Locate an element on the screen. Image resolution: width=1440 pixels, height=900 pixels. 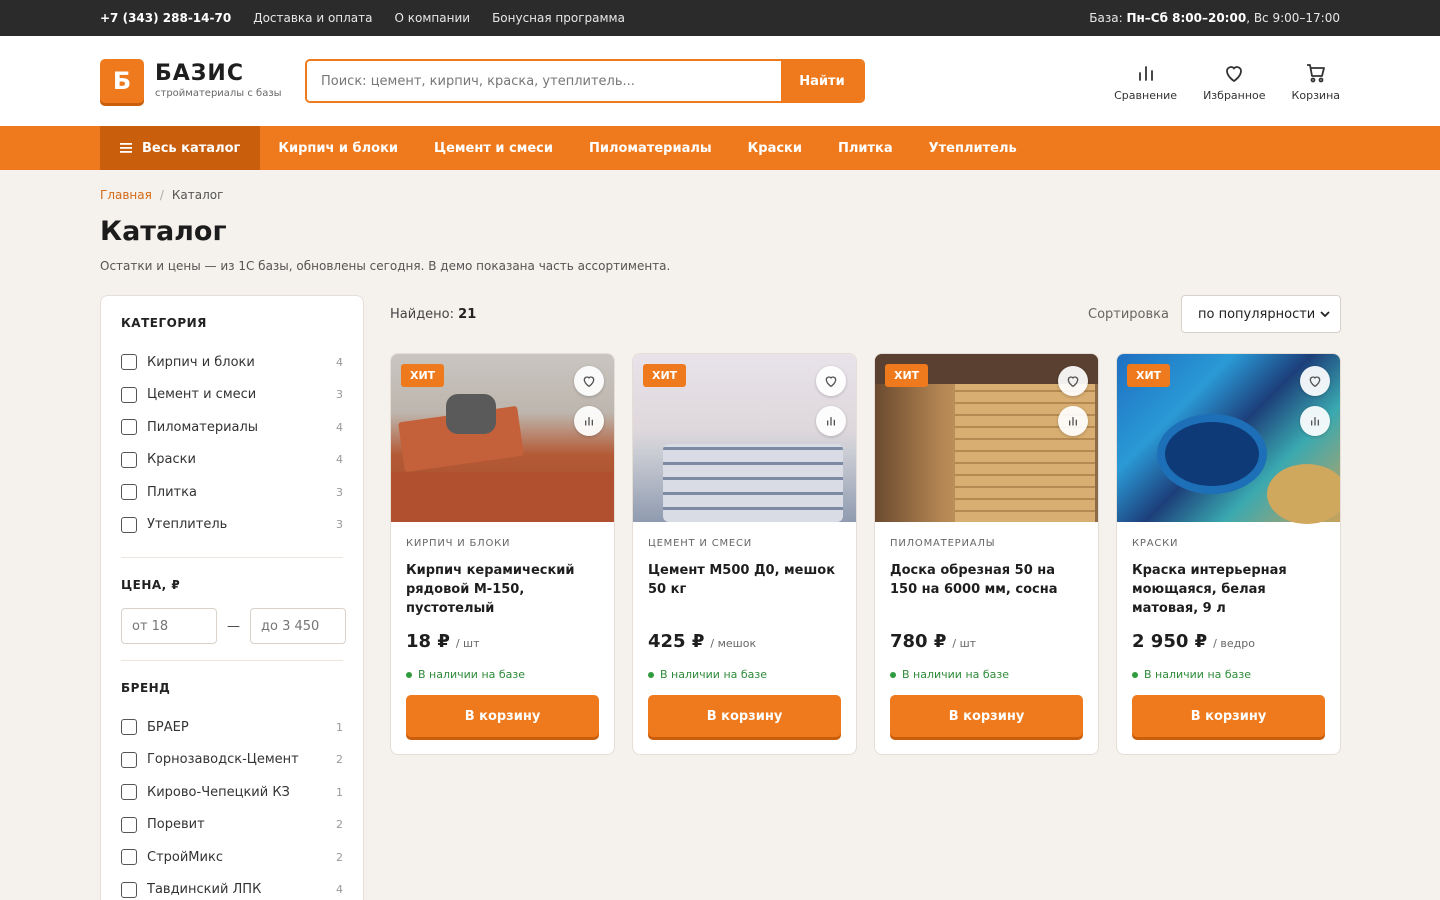
logo-tagline: стройматериалы с базы is located at coordinates (218, 93).